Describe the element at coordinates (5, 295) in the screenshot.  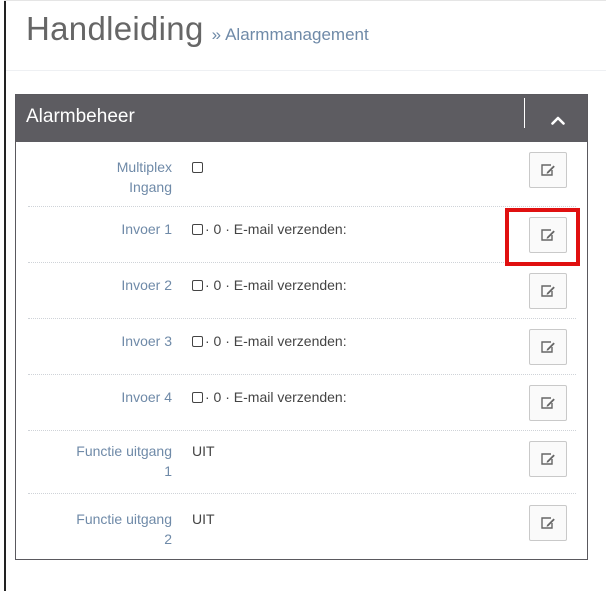
I see `window-left-border` at that location.